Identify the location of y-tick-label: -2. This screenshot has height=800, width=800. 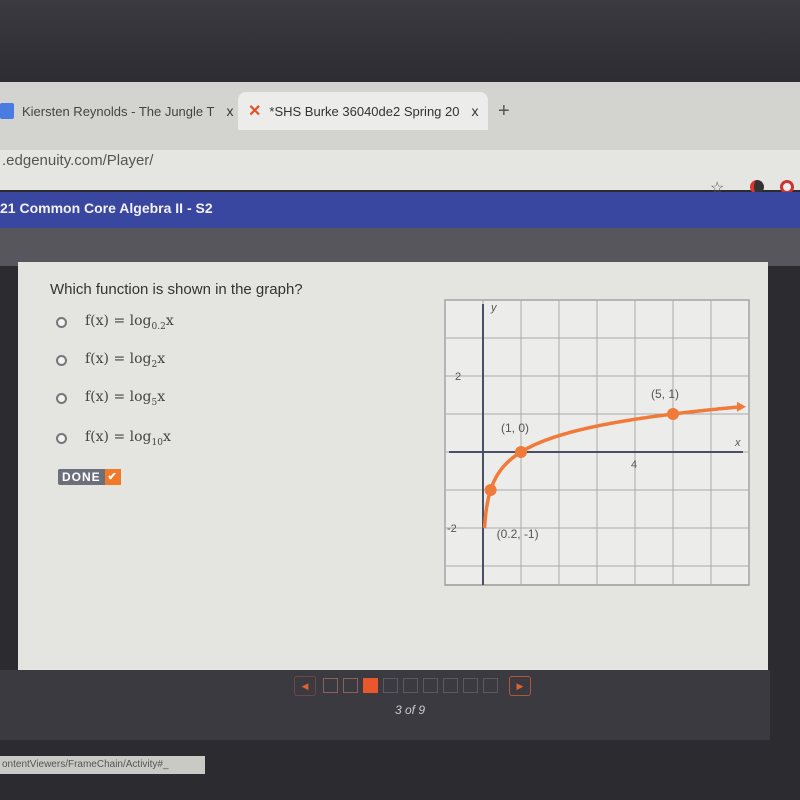
(452, 529).